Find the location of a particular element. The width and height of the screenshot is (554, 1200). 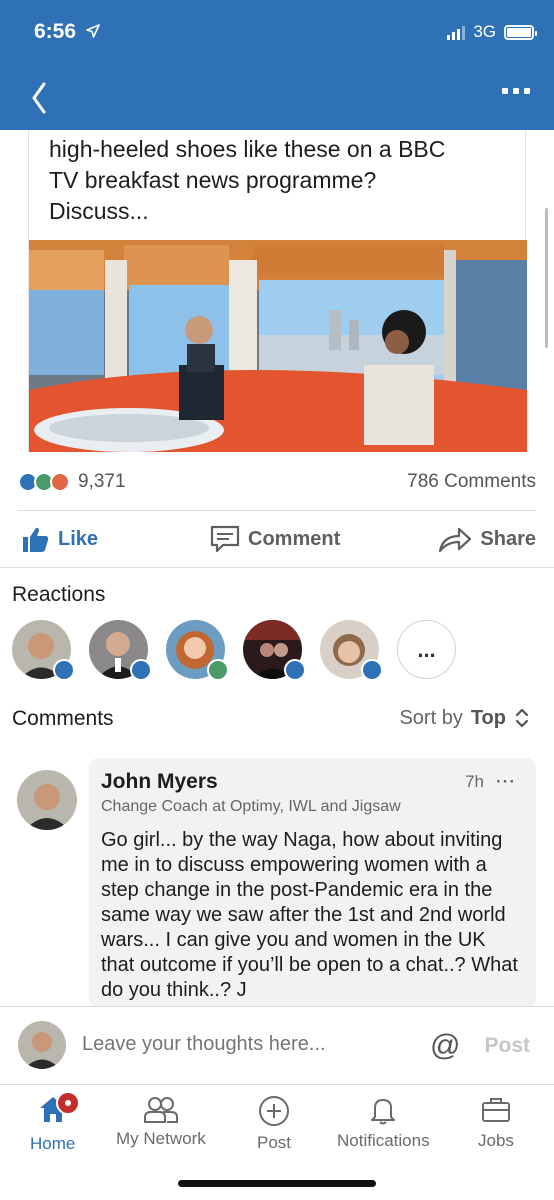

tab-jobs: Jobs is located at coordinates (496, 1123).